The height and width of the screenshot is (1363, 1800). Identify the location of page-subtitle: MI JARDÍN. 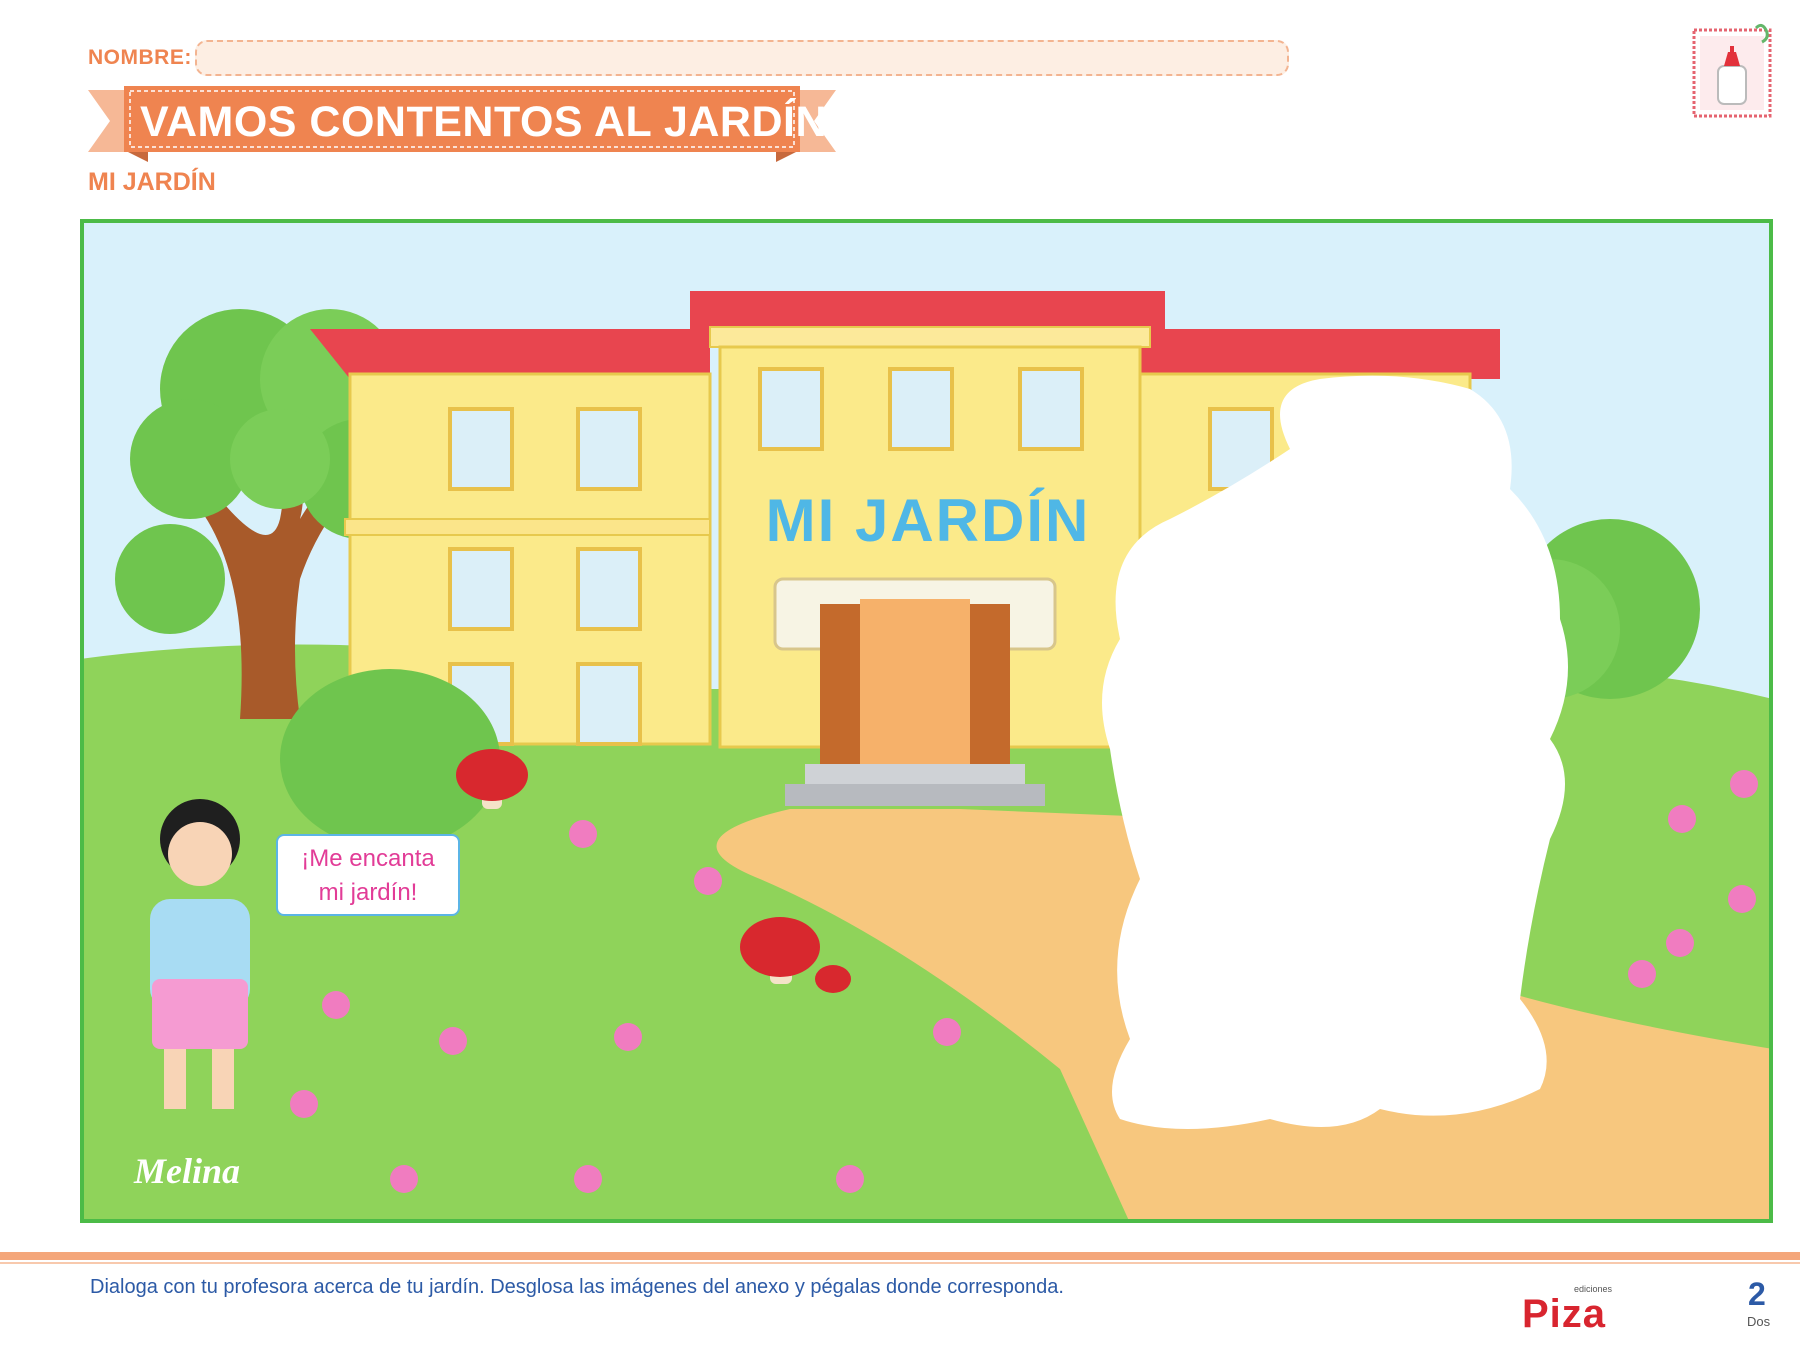
(152, 182).